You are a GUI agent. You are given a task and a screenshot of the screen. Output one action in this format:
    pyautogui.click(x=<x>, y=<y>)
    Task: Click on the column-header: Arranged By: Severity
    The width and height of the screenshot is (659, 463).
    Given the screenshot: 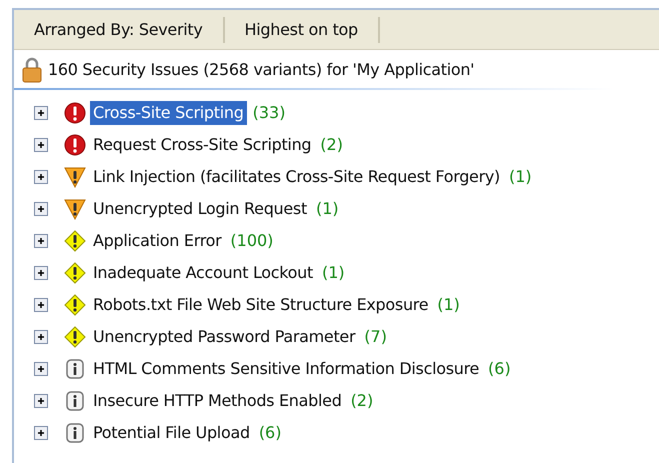 What is the action you would take?
    pyautogui.click(x=119, y=29)
    